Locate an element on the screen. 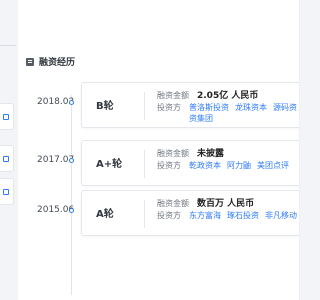  investor-link: 源码资 is located at coordinates (285, 107).